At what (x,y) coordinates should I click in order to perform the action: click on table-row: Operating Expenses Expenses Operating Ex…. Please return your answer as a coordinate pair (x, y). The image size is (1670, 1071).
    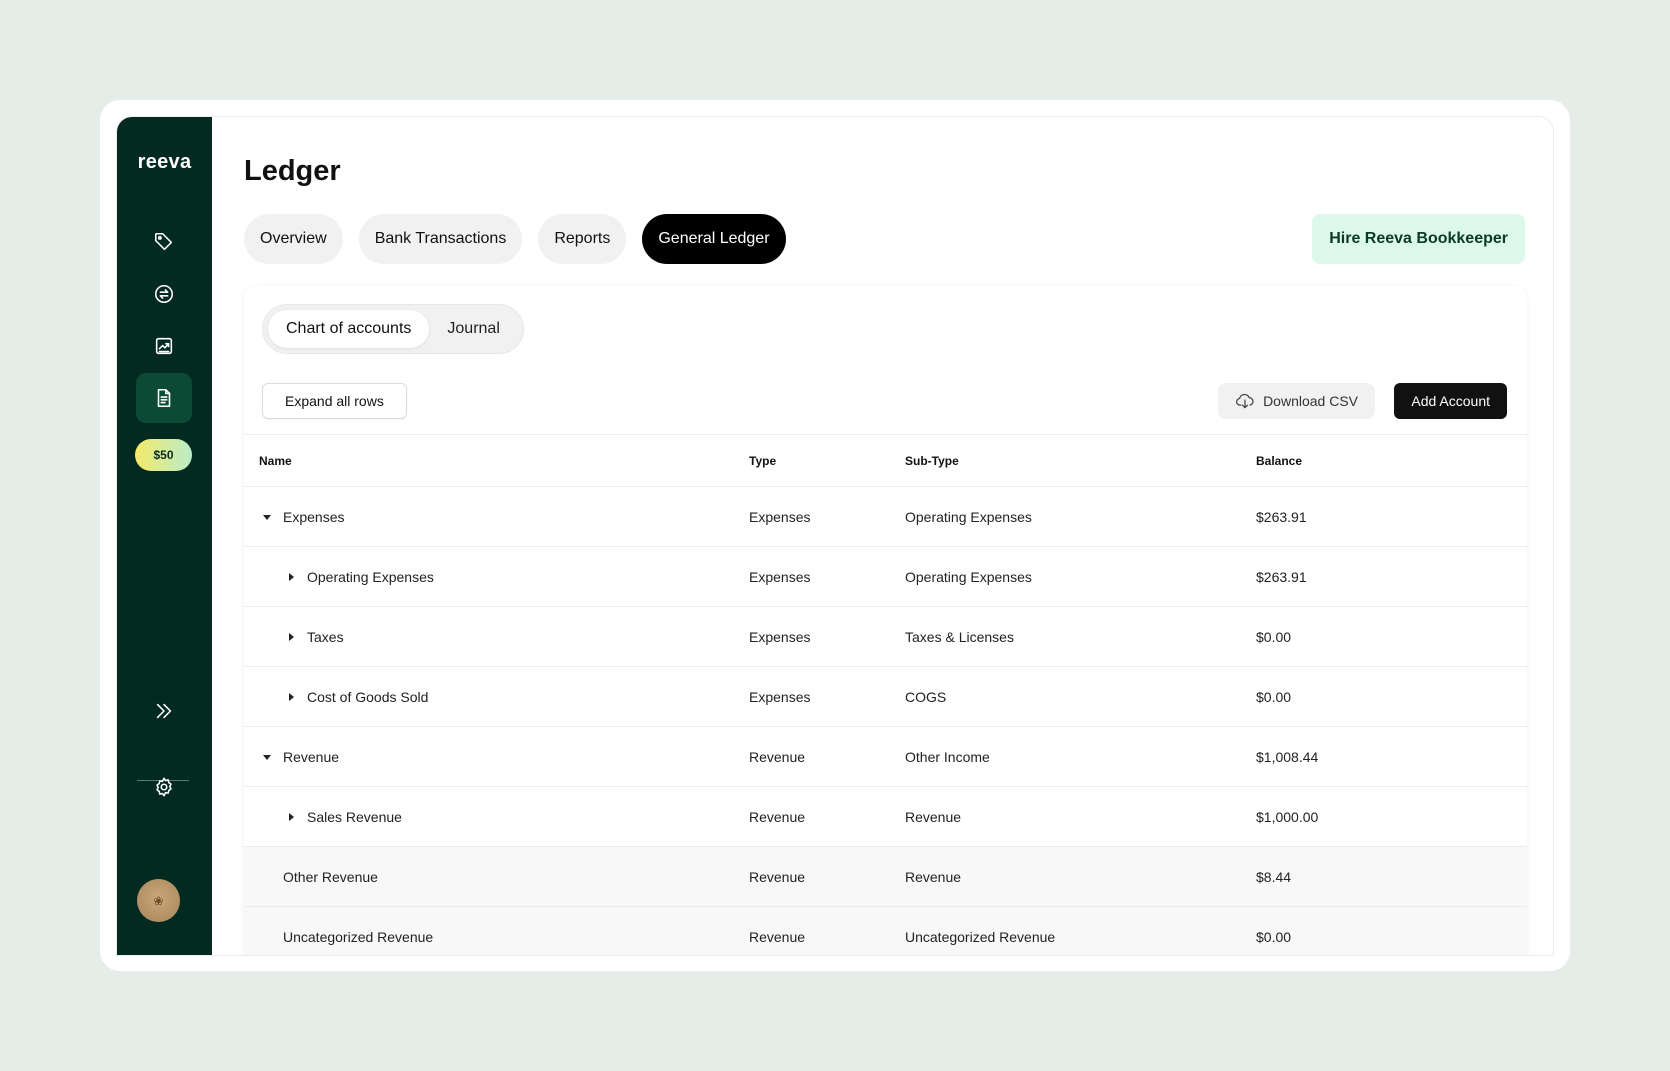
    Looking at the image, I should click on (885, 576).